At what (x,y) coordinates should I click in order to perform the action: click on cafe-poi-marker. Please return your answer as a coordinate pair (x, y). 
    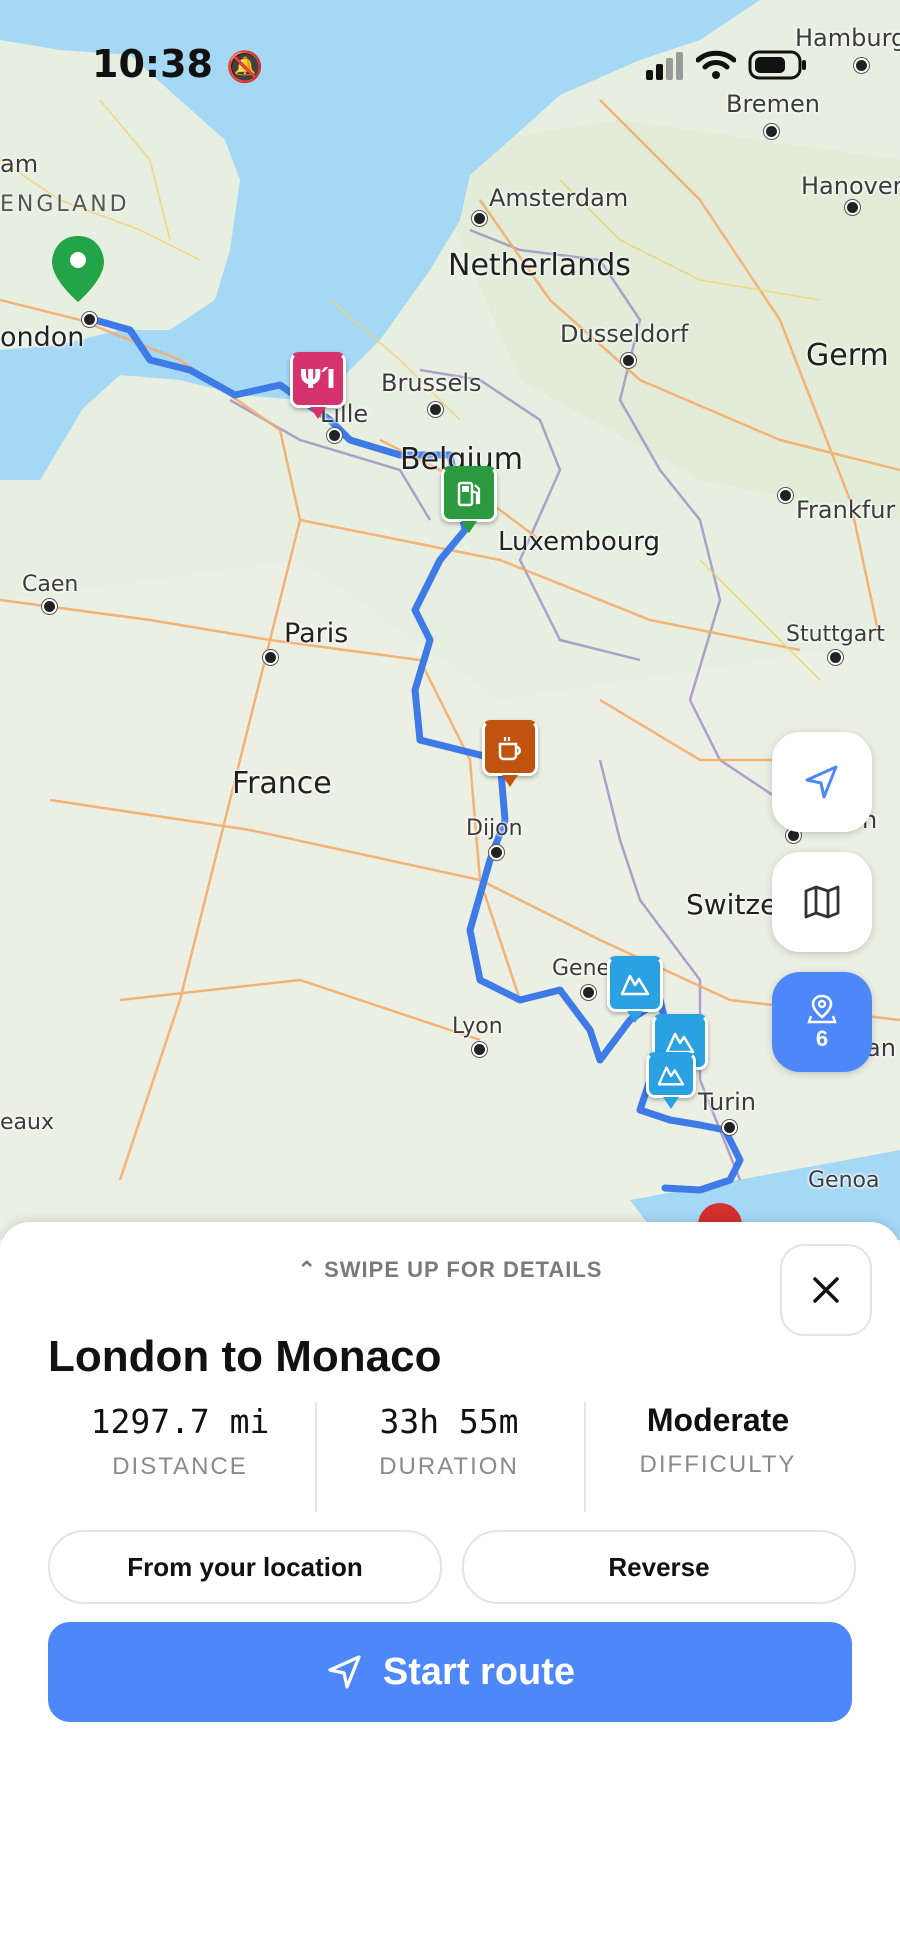
    Looking at the image, I should click on (510, 753).